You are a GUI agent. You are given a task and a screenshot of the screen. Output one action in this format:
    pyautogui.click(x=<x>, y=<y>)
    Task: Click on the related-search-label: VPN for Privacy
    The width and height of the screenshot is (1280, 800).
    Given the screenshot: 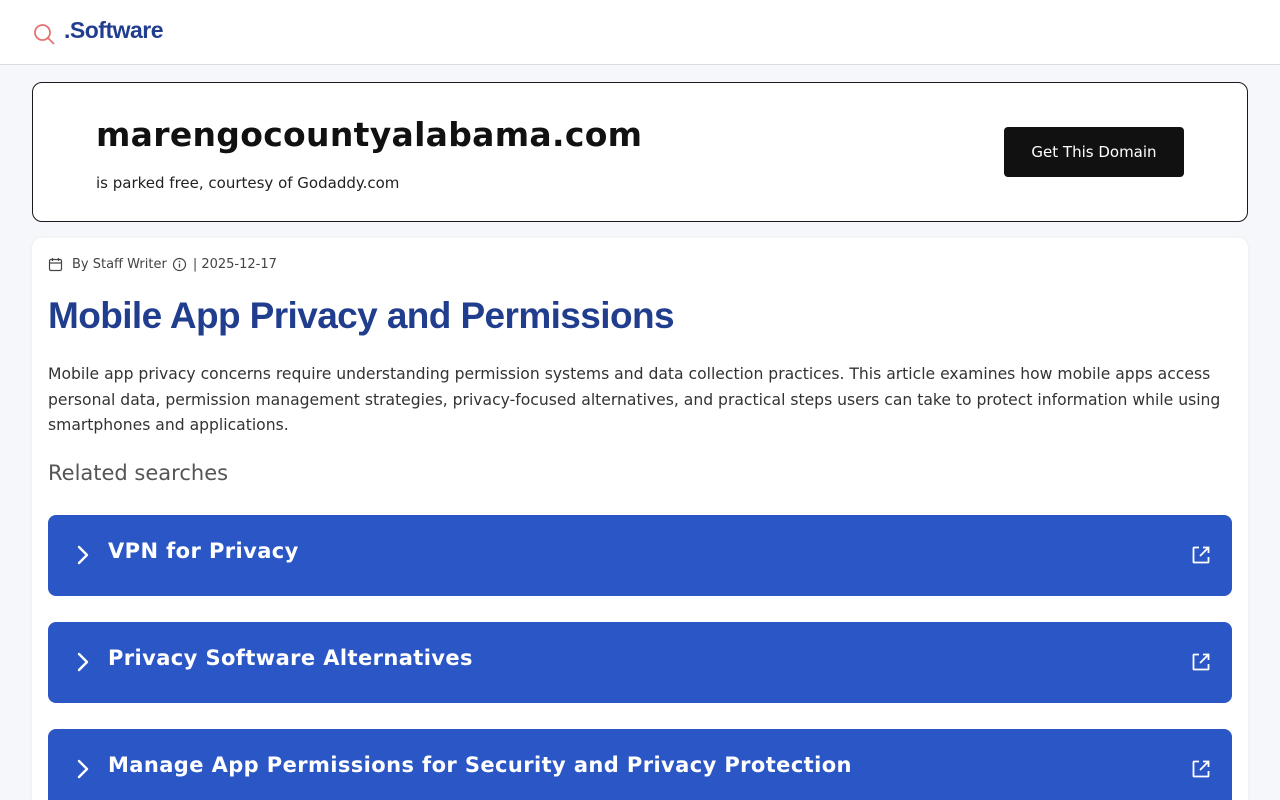 What is the action you would take?
    pyautogui.click(x=203, y=551)
    